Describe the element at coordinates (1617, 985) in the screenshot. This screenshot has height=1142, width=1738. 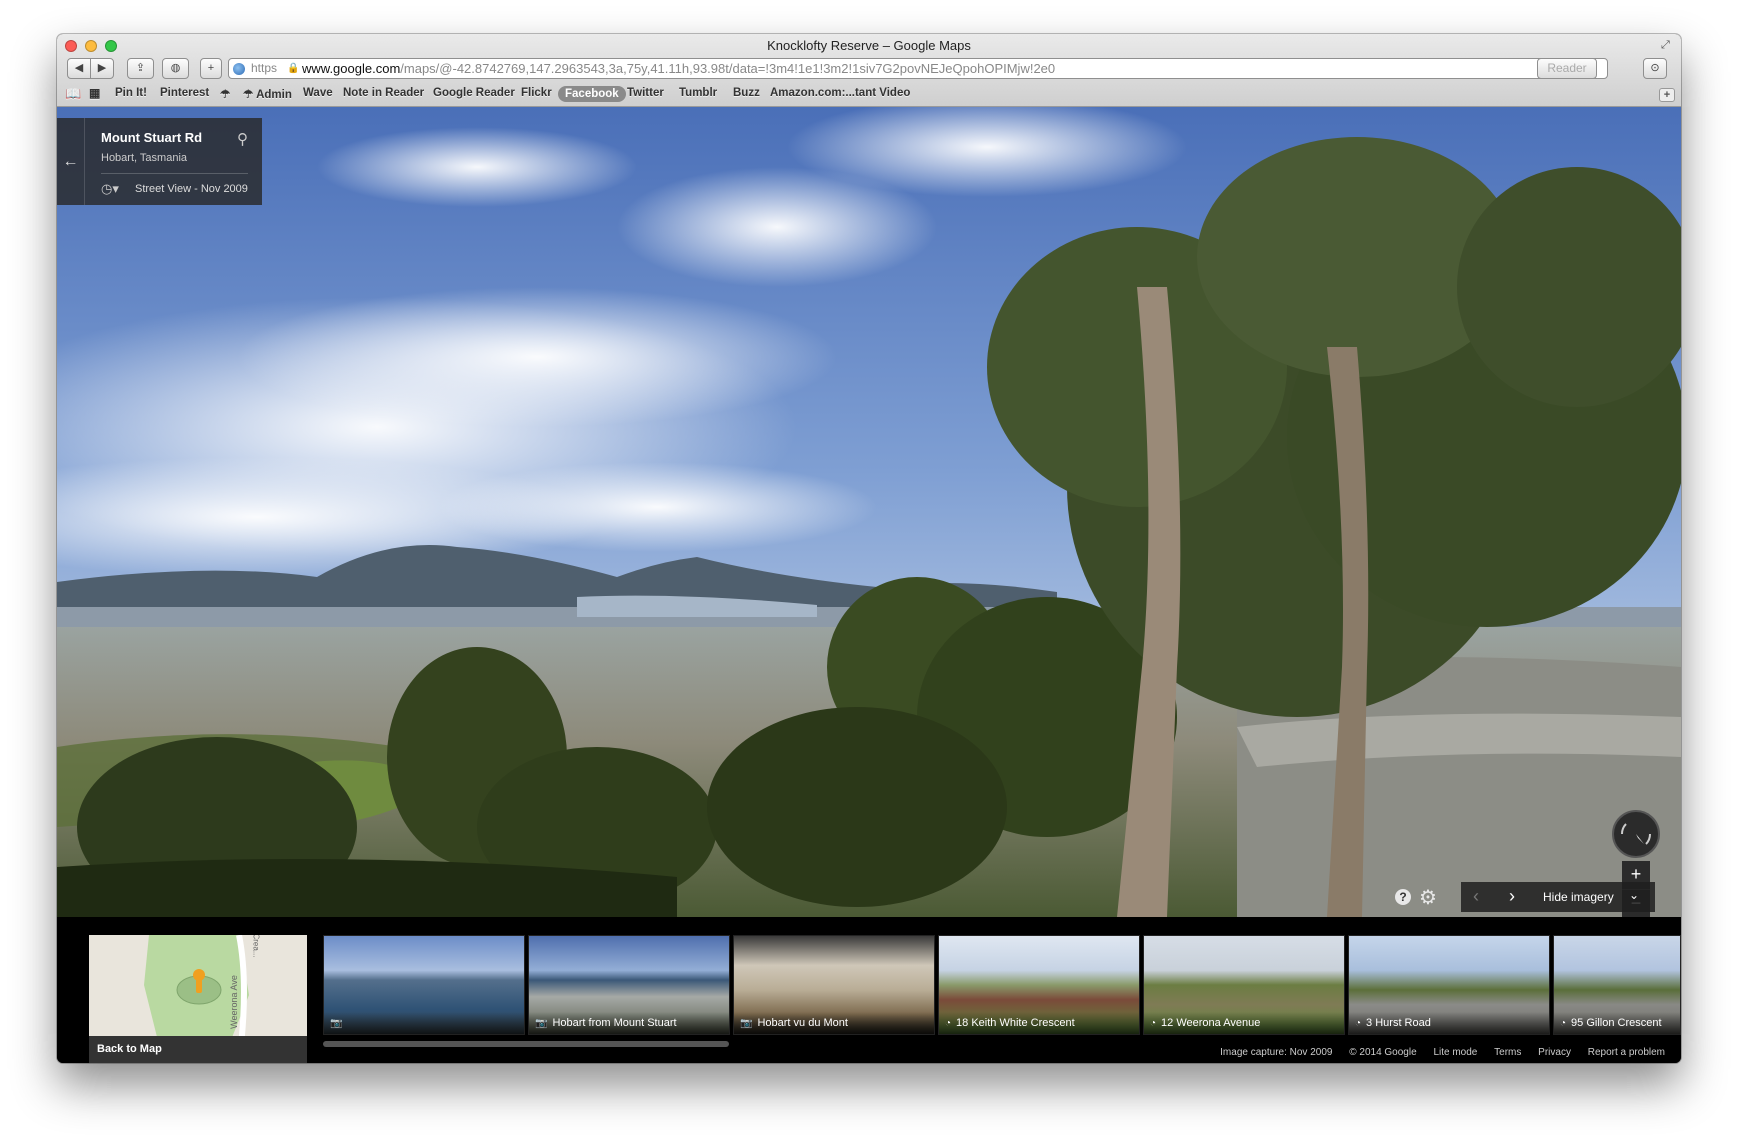
I see `thumbnail-7: ◔ 95 Gillon Crescent` at that location.